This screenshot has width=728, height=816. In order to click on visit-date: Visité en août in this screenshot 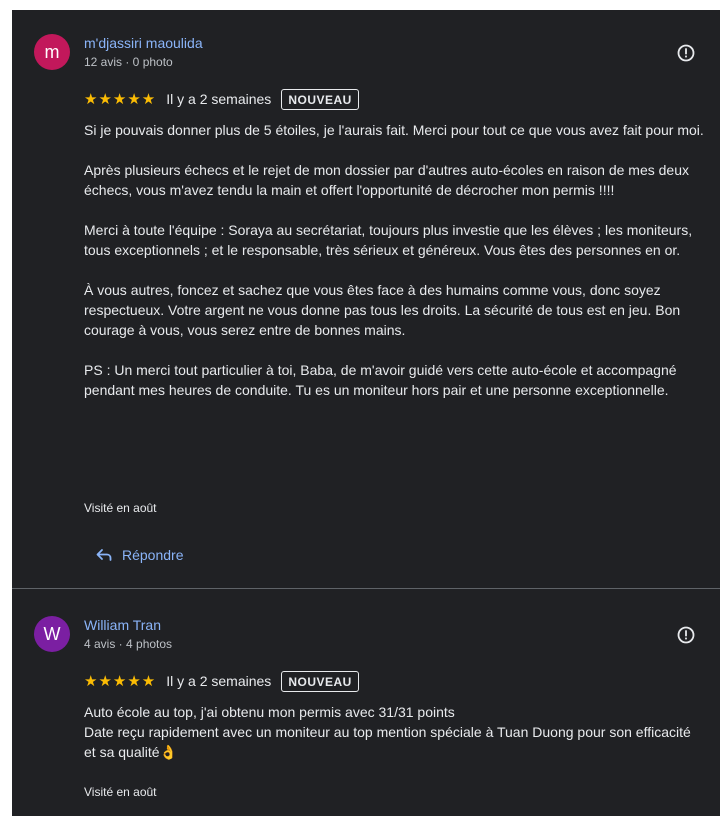, I will do `click(120, 792)`.